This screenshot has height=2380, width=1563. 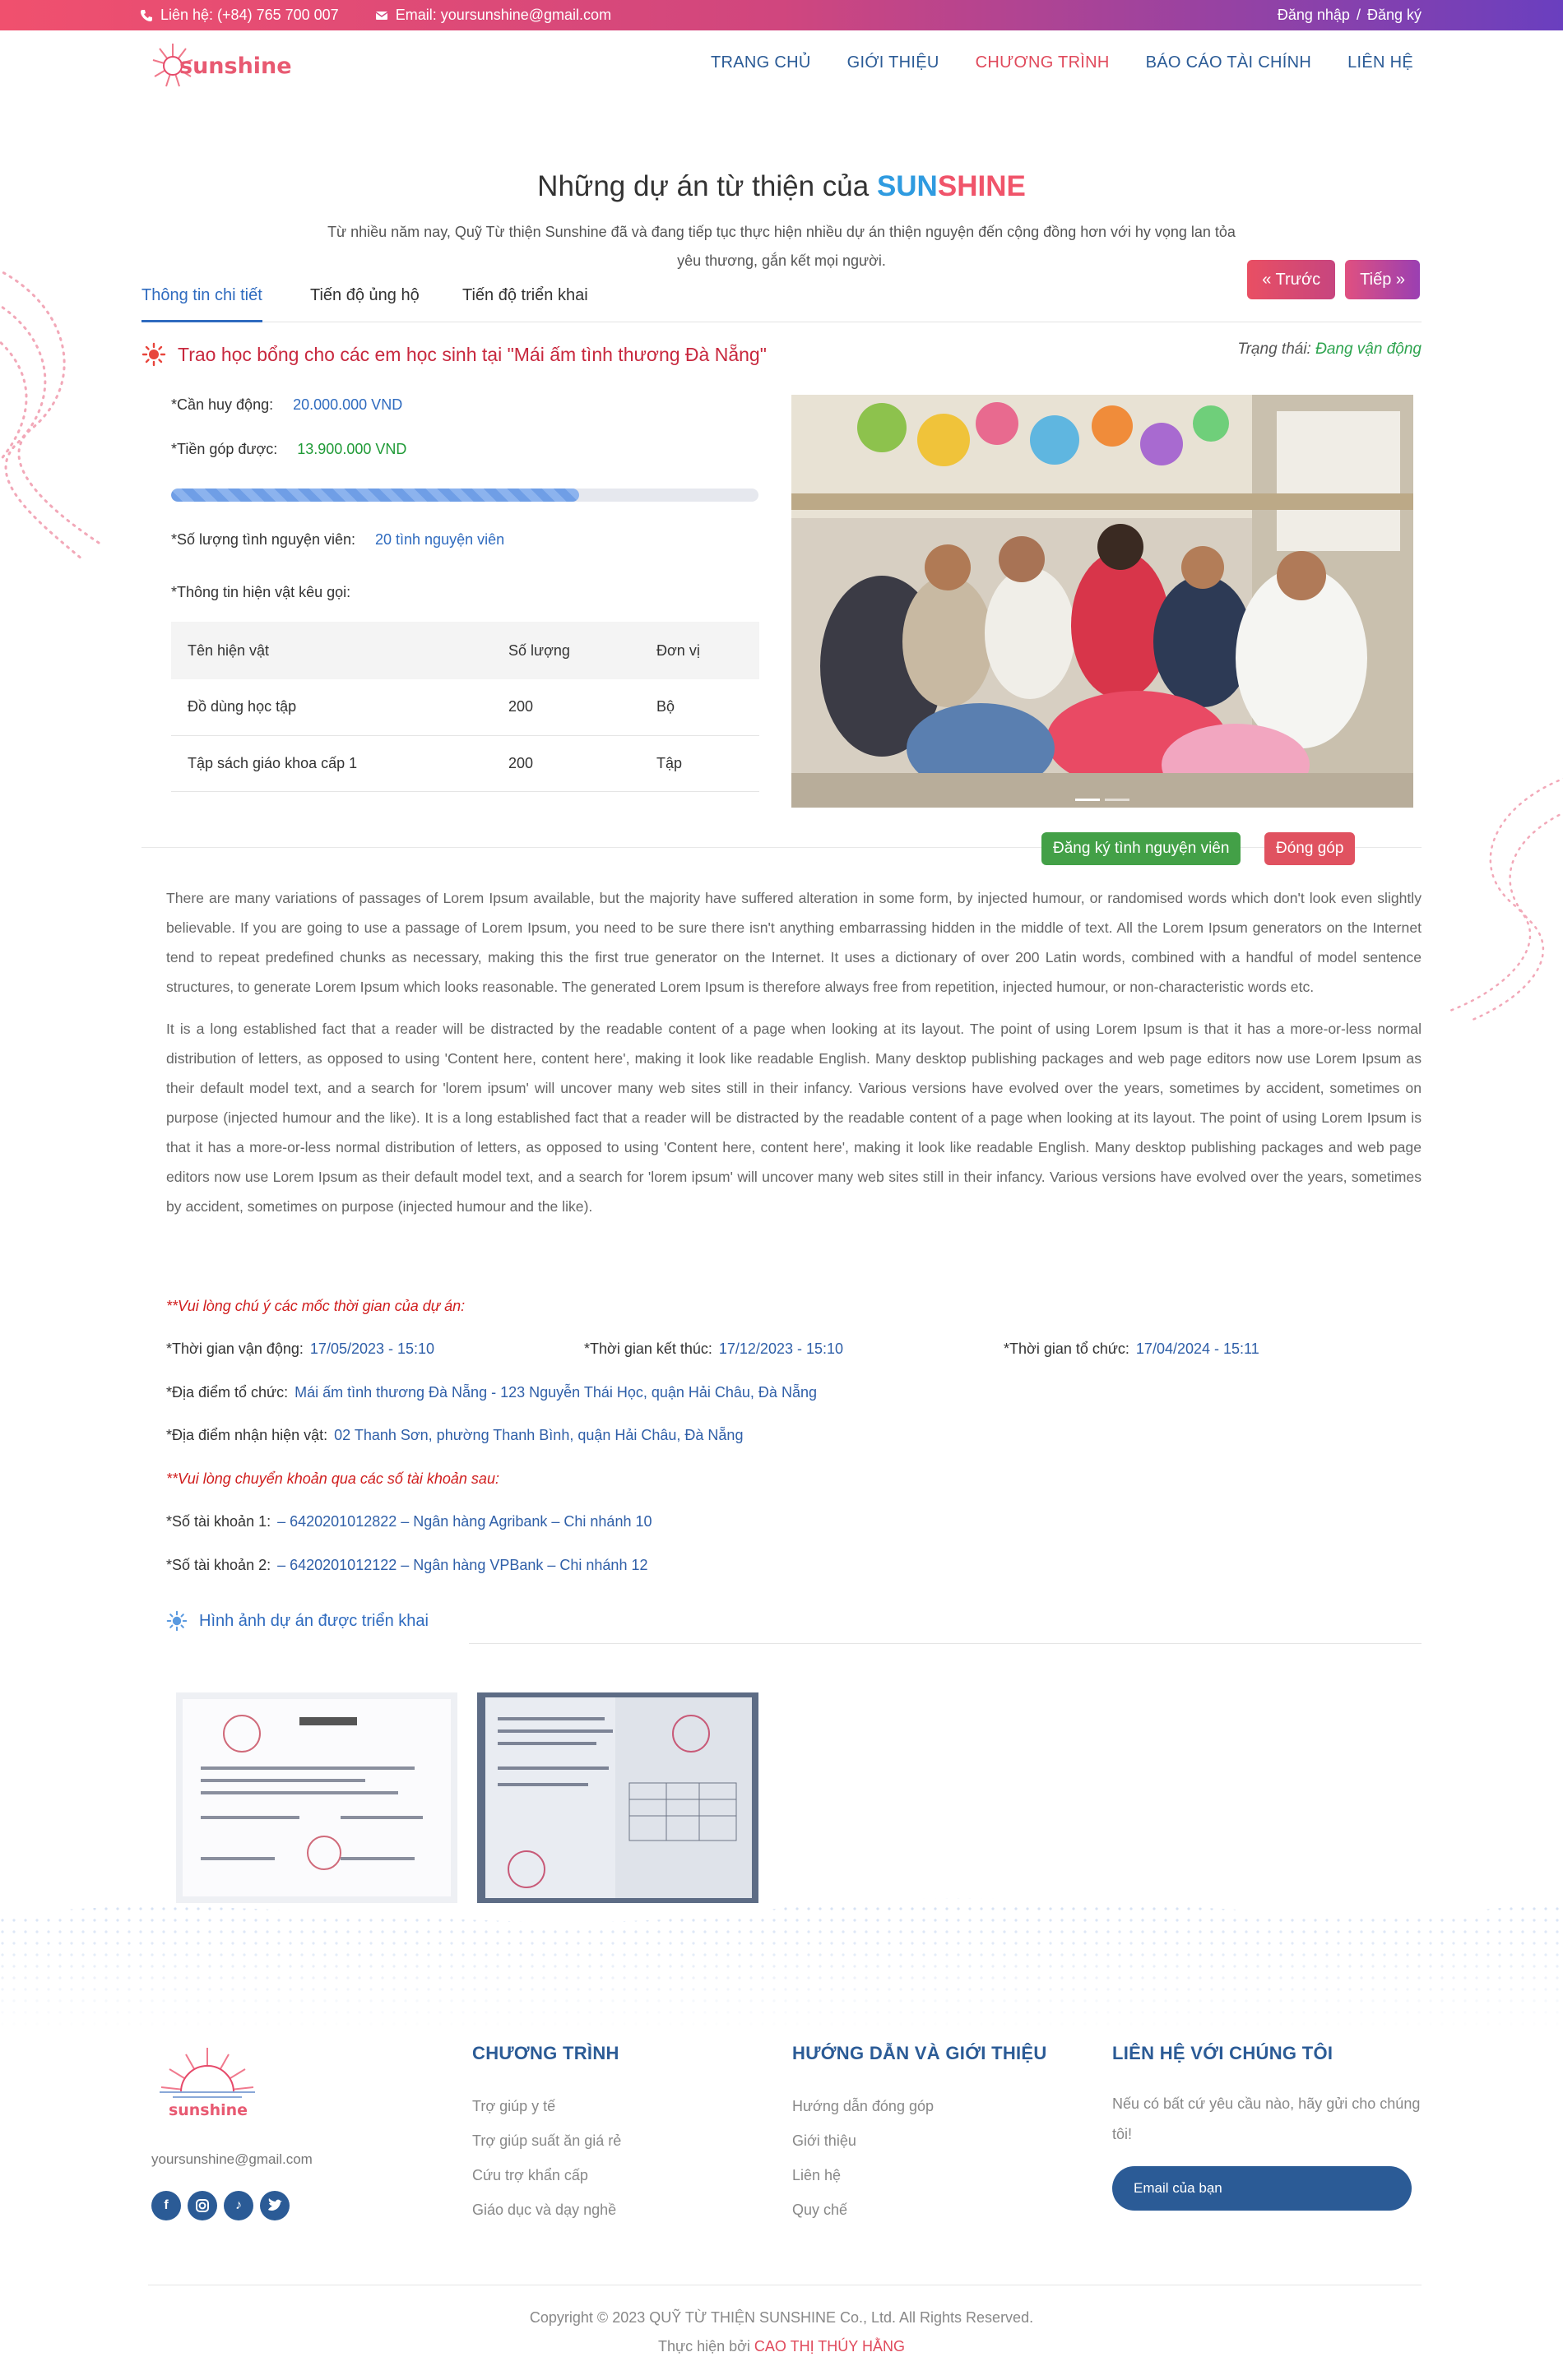 I want to click on footer-link: Quy chế, so click(x=919, y=2209).